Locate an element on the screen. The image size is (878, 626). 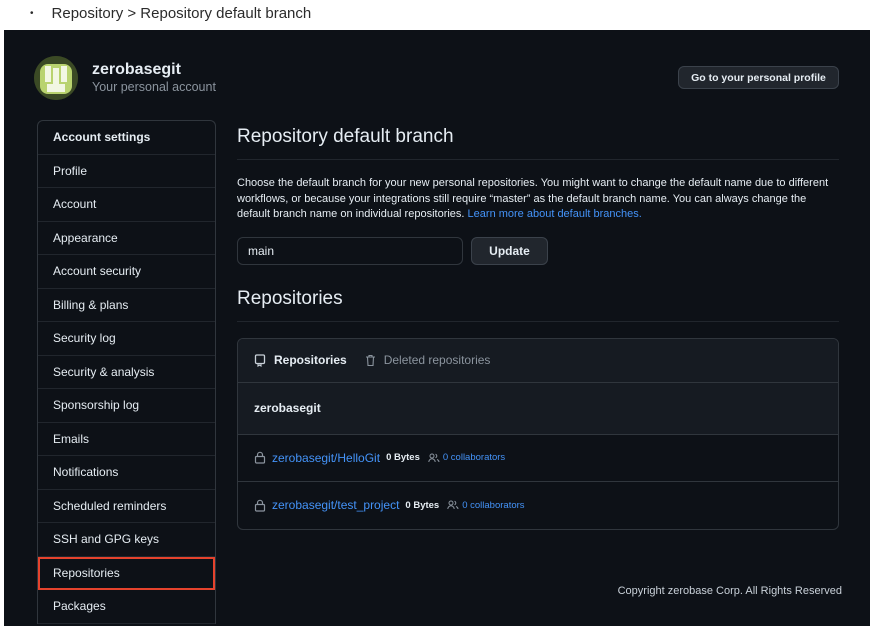
sidebar-item-account: Account is located at coordinates (126, 205).